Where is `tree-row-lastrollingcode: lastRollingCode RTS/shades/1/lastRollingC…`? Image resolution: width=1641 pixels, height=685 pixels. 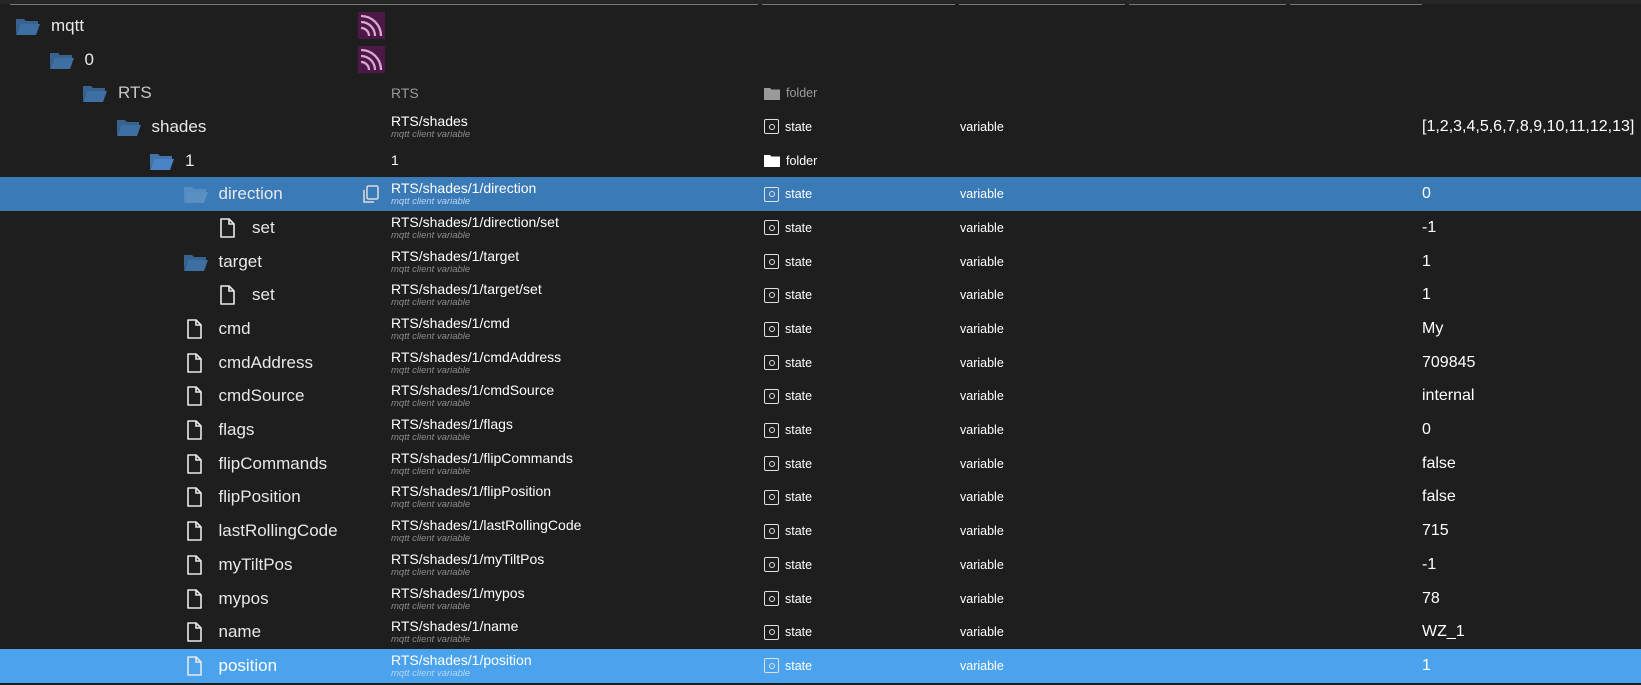 tree-row-lastrollingcode: lastRollingCode RTS/shades/1/lastRollingC… is located at coordinates (820, 531).